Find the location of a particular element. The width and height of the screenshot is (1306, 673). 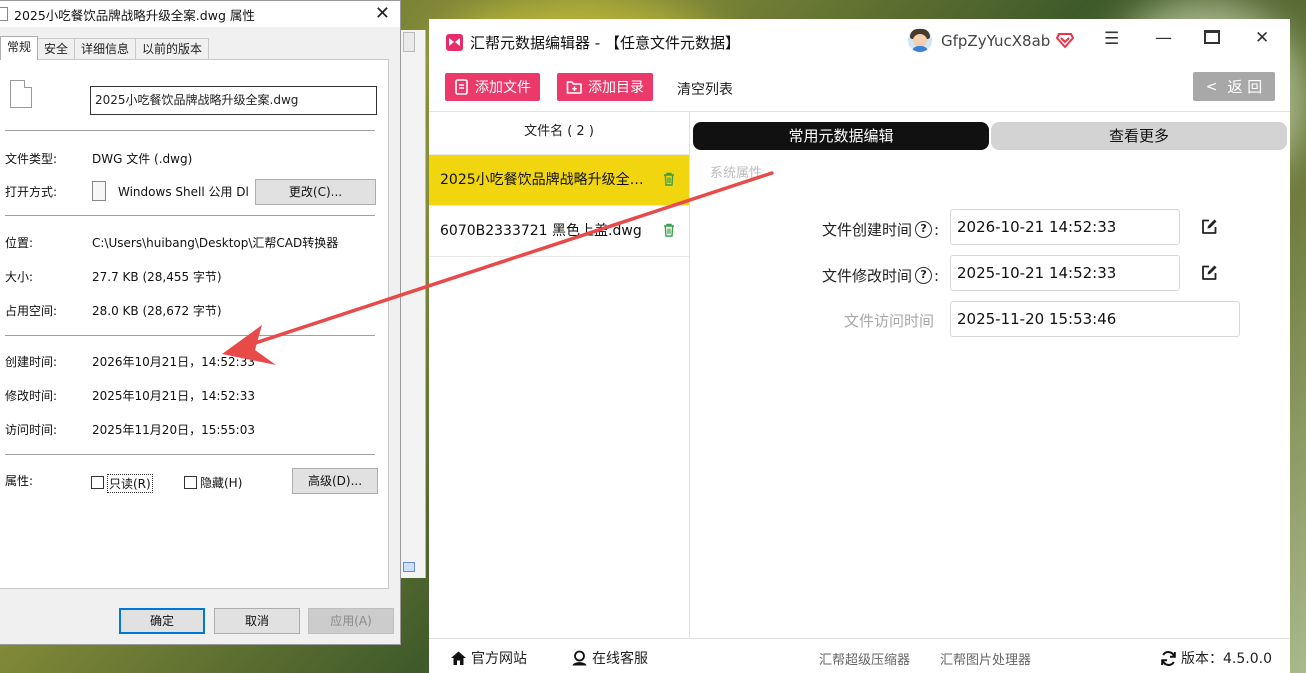

section-label: 系统属性 is located at coordinates (736, 173).